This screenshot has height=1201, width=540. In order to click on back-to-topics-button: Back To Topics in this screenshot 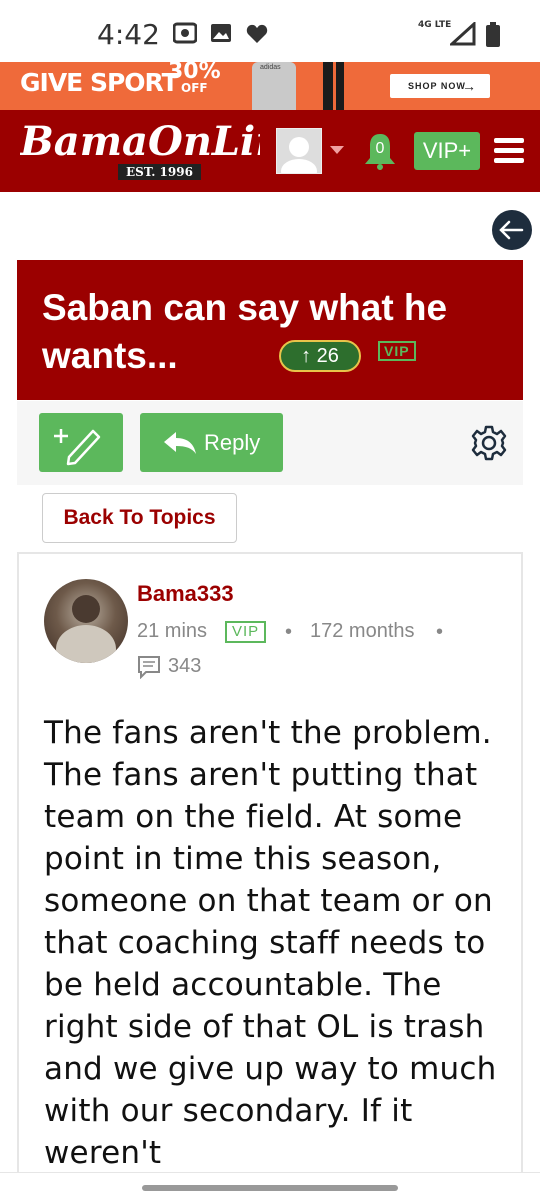, I will do `click(139, 518)`.